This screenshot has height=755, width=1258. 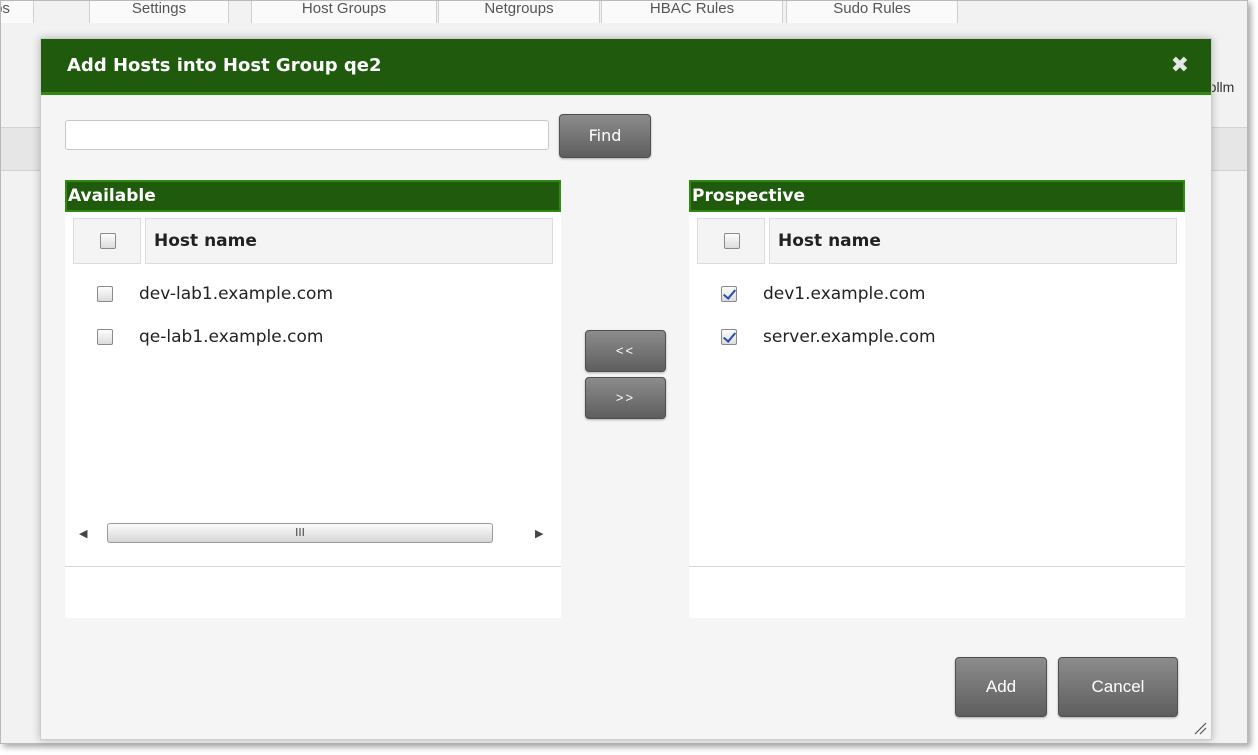 I want to click on available-header: Available, so click(x=313, y=196).